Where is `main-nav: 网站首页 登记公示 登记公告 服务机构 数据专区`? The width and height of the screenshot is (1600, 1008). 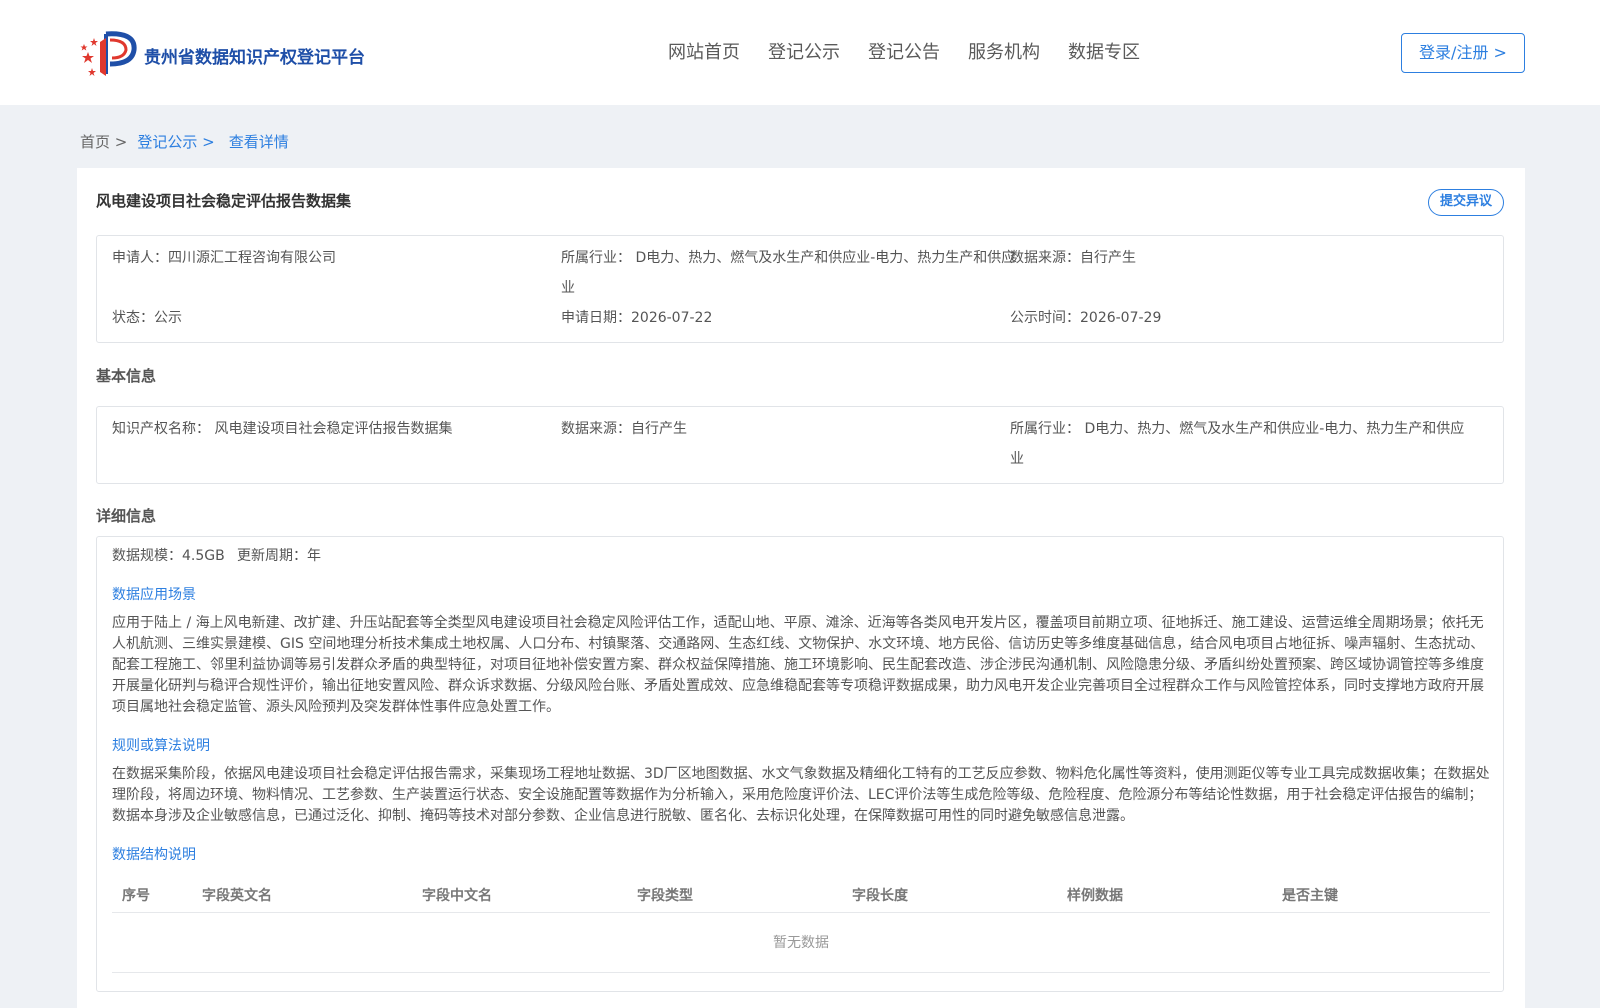
main-nav: 网站首页 登记公示 登记公告 服务机构 数据专区 is located at coordinates (918, 51).